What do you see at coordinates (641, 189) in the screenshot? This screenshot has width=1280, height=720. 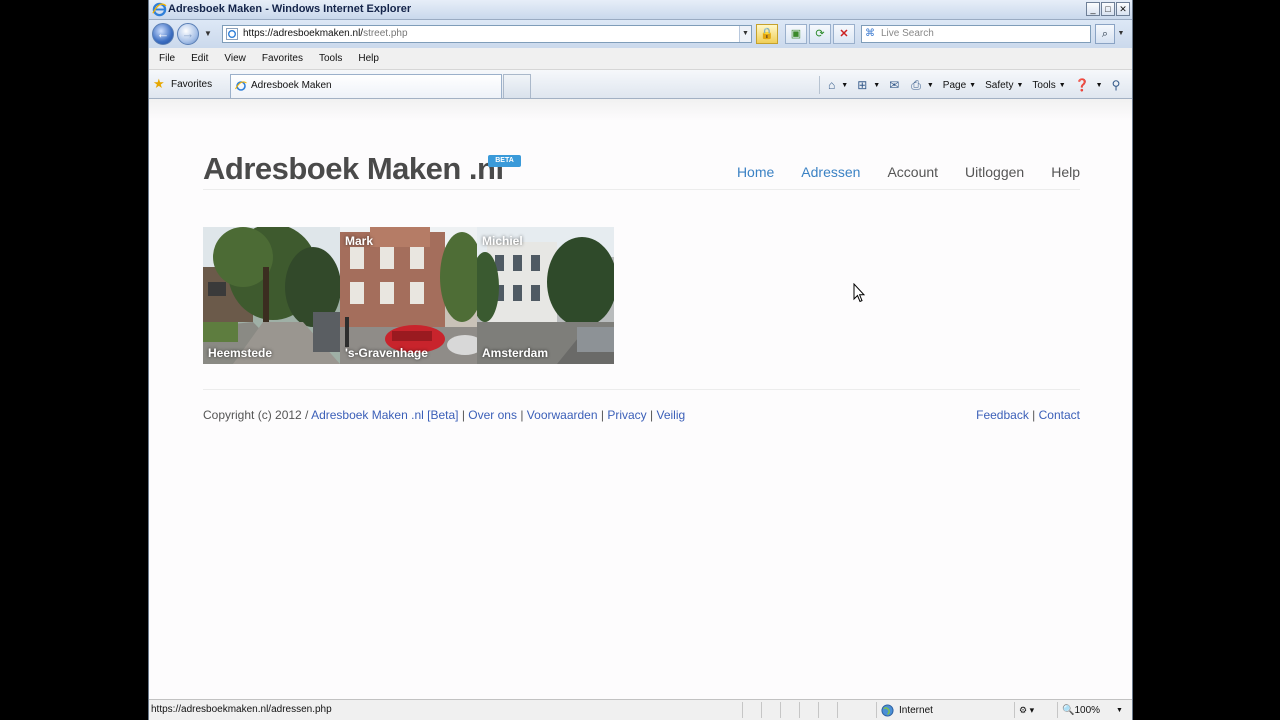 I see `header-divider` at bounding box center [641, 189].